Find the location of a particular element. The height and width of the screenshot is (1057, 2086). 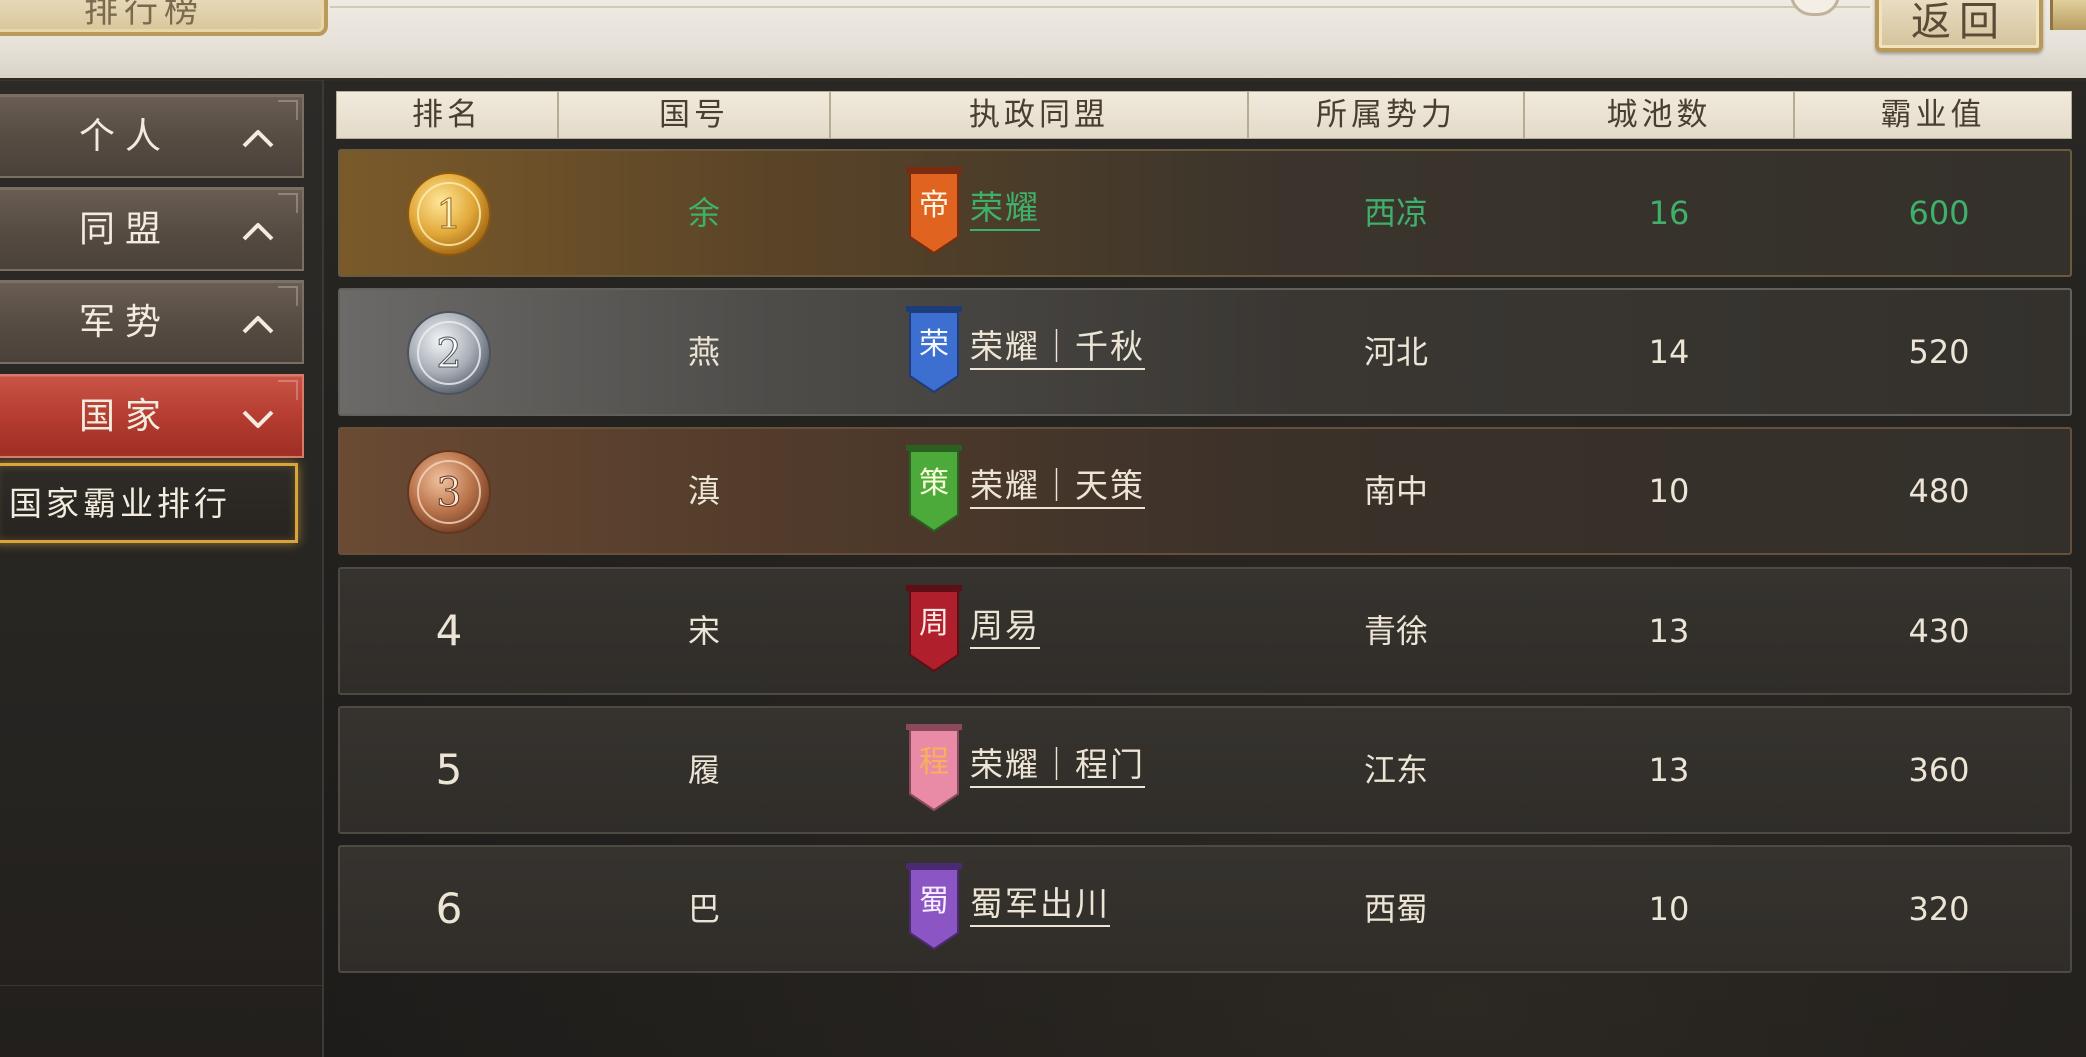

faction-cell: 河北 is located at coordinates (1395, 352).